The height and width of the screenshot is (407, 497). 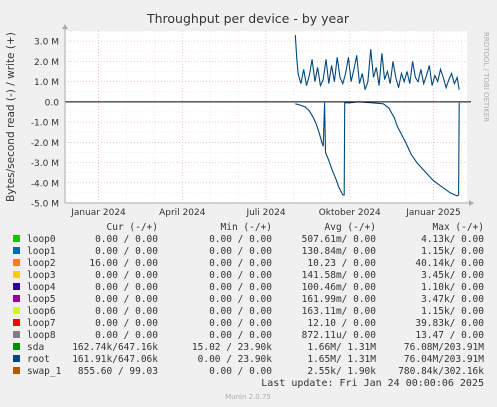 I want to click on legend-value: 1.66M/ 1.31M, so click(x=341, y=347).